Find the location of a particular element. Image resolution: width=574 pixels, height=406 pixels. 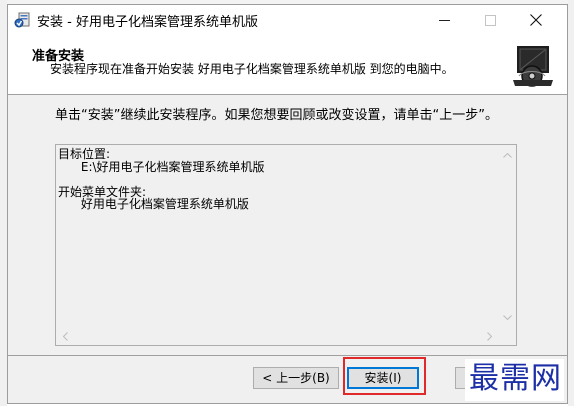

highlight-box is located at coordinates (384, 376).